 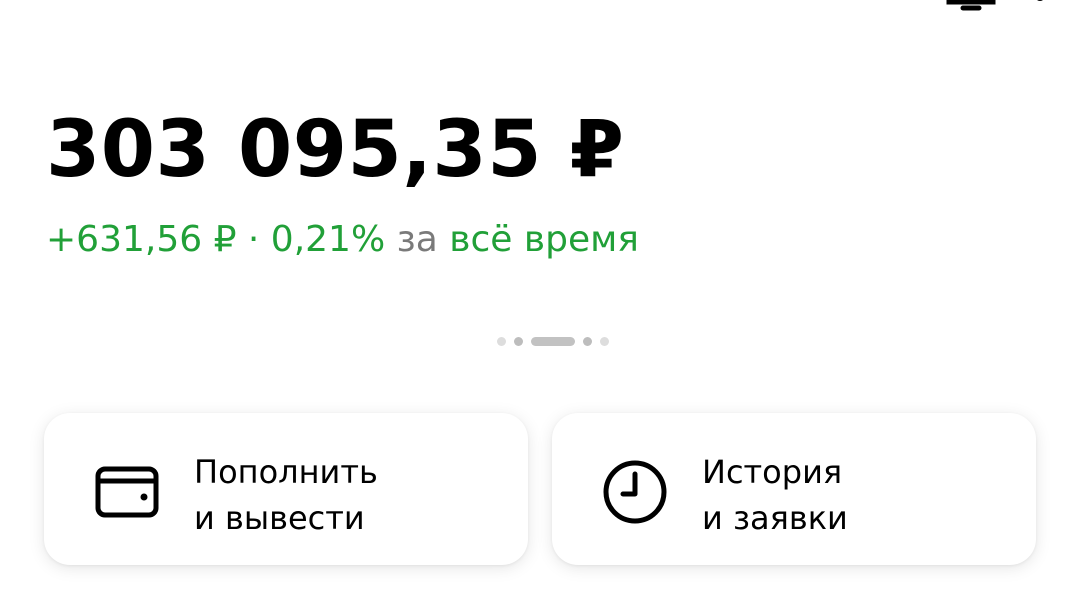 What do you see at coordinates (1040, 4) in the screenshot?
I see `partial-menu-icon` at bounding box center [1040, 4].